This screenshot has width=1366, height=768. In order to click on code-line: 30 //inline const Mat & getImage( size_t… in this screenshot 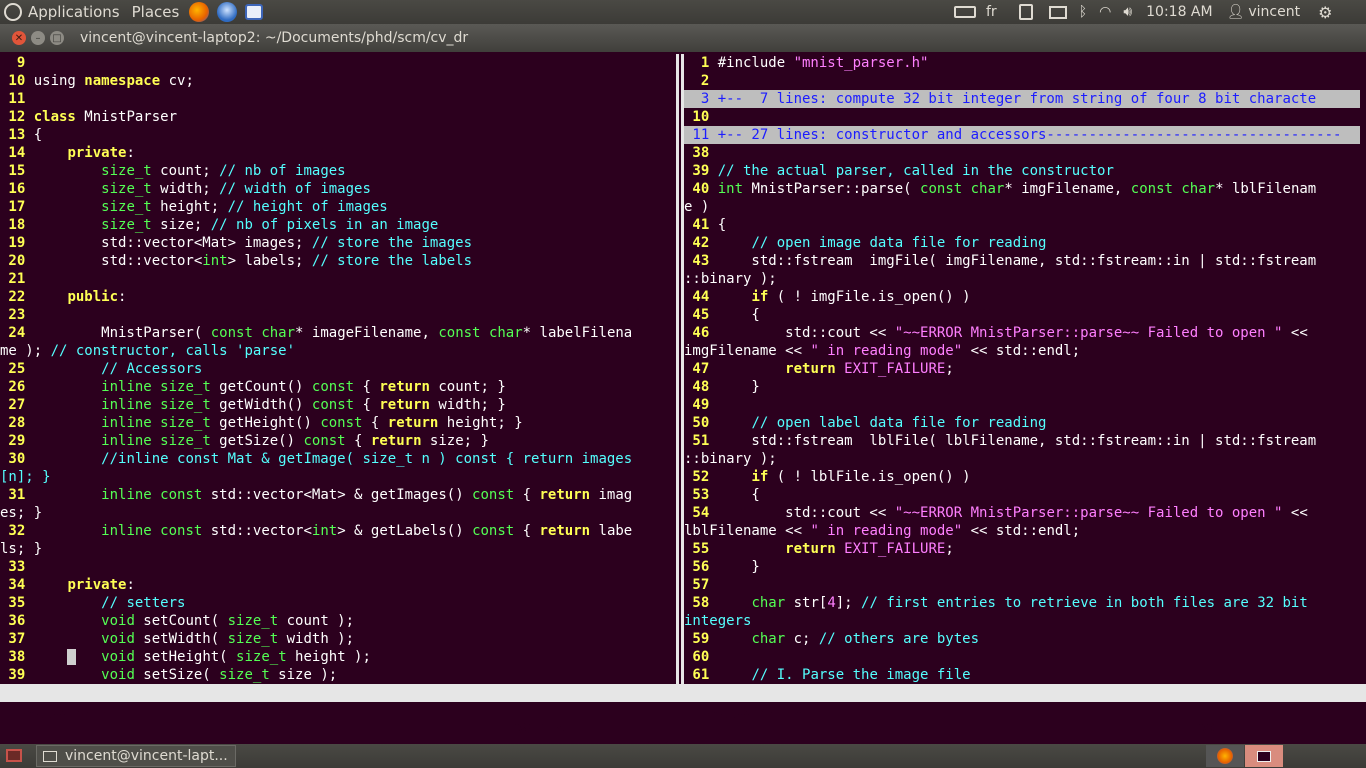, I will do `click(338, 459)`.